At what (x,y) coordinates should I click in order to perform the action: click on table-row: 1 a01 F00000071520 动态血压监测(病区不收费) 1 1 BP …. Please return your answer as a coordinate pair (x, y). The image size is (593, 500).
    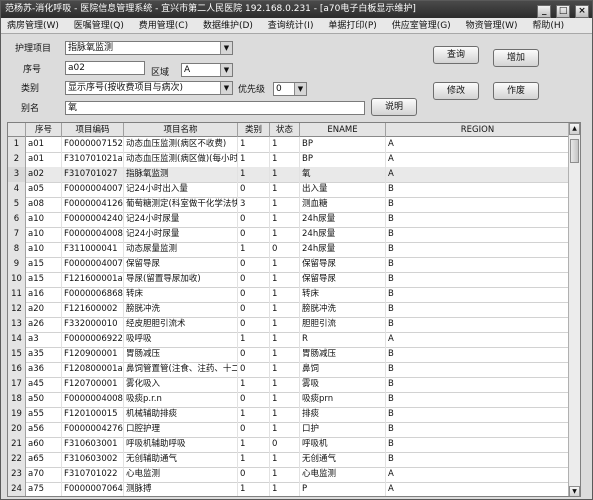
    Looking at the image, I should click on (294, 145).